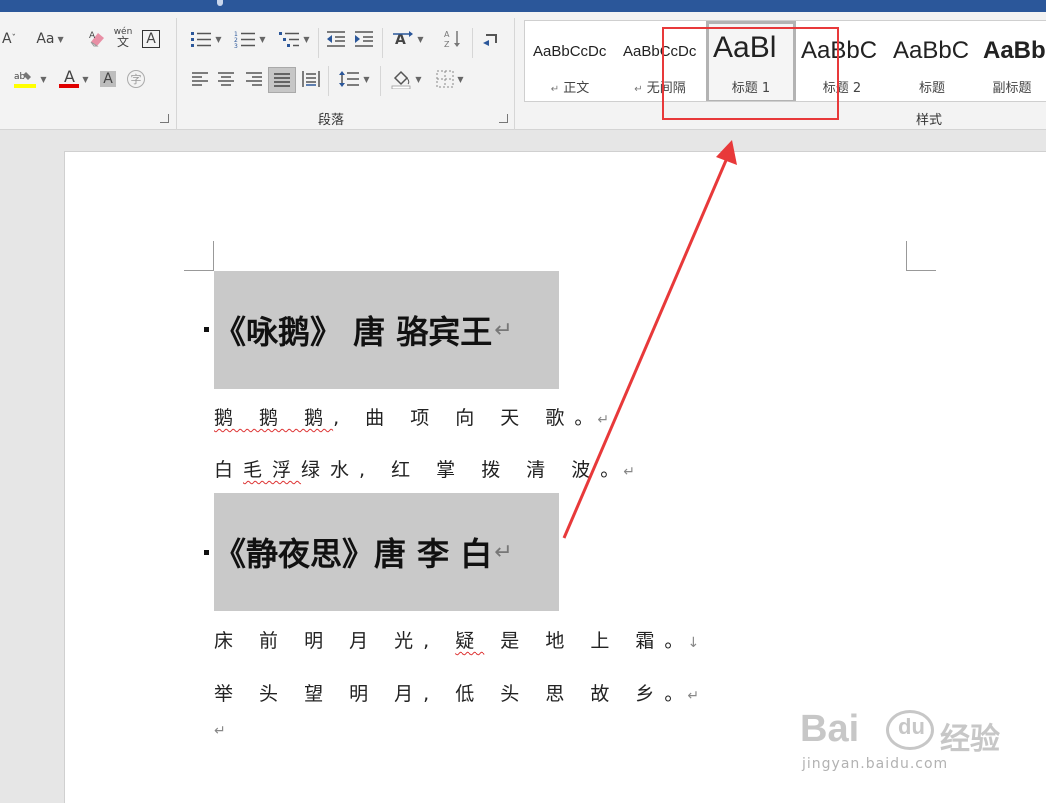 The image size is (1046, 803). I want to click on annotation-arrow, so click(649, 339).